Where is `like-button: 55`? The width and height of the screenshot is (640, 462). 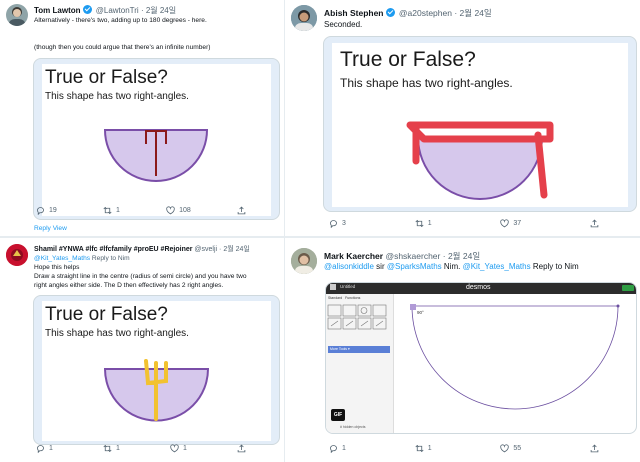
like-button: 55 is located at coordinates (510, 448).